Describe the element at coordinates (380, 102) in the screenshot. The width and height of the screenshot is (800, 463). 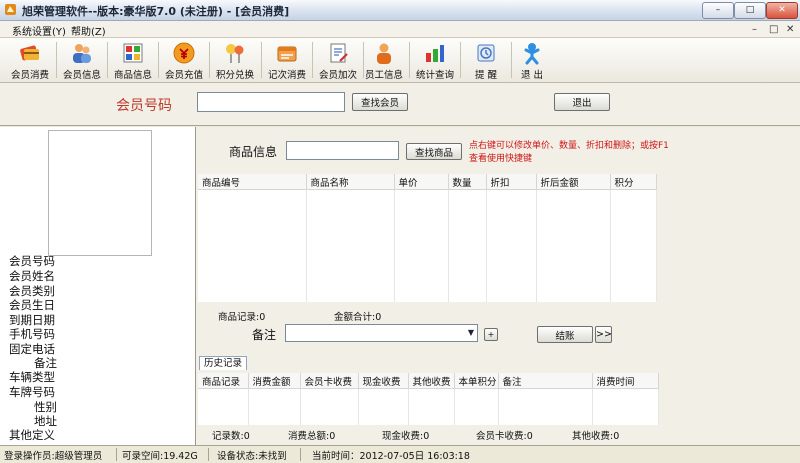
I see `find-member-button: 查找会员` at that location.